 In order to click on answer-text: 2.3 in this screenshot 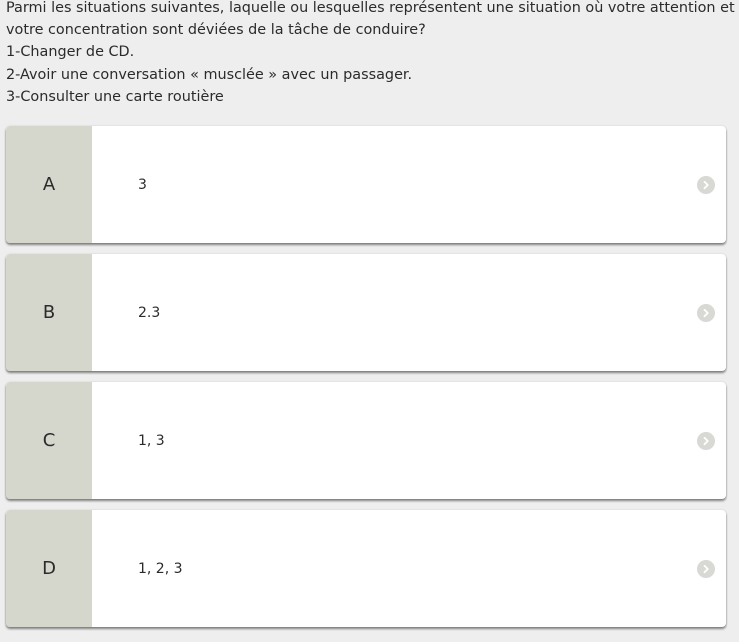, I will do `click(149, 312)`.